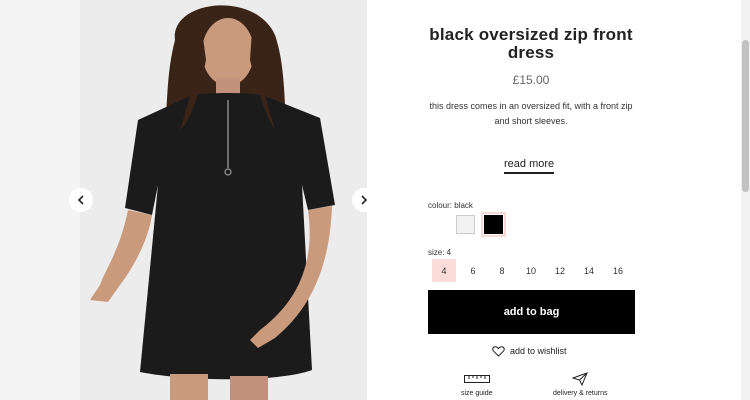  Describe the element at coordinates (40, 200) in the screenshot. I see `page-gutter` at that location.